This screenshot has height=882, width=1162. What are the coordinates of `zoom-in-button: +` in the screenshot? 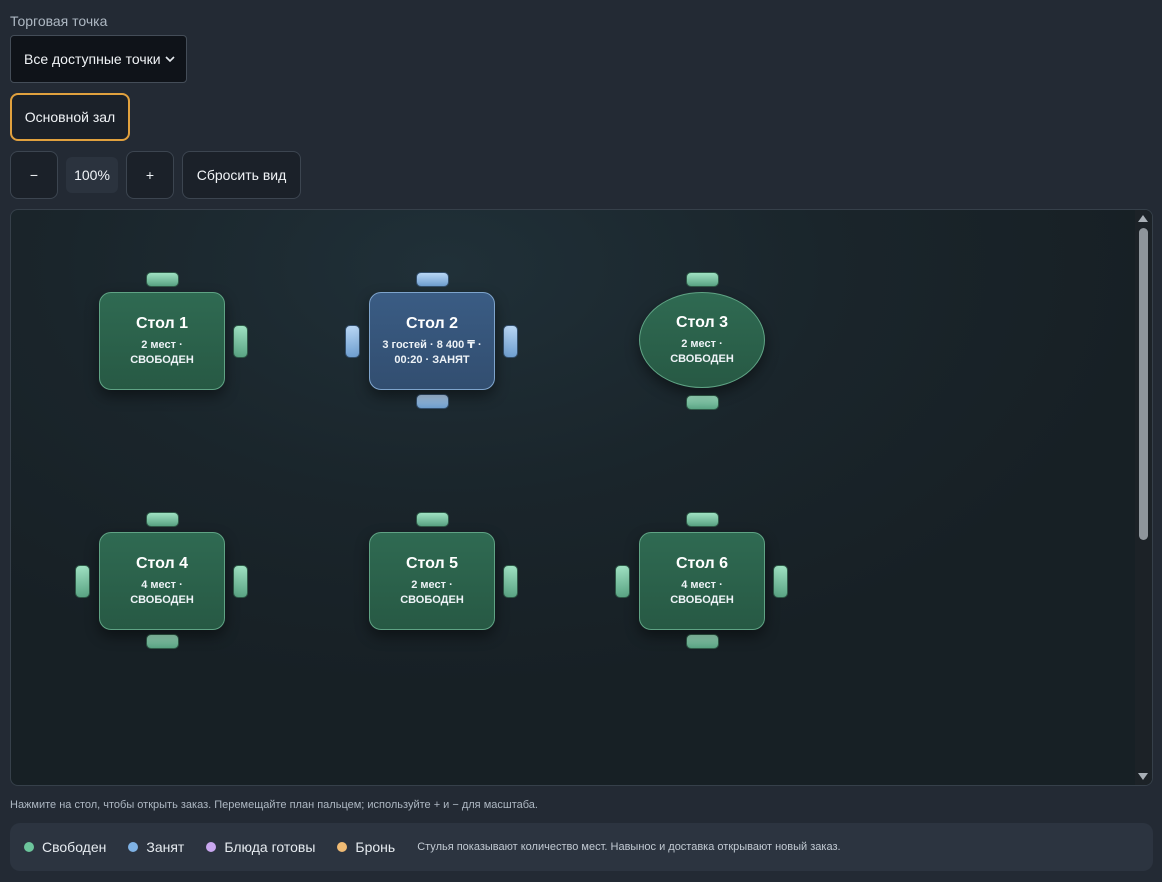 It's located at (150, 175).